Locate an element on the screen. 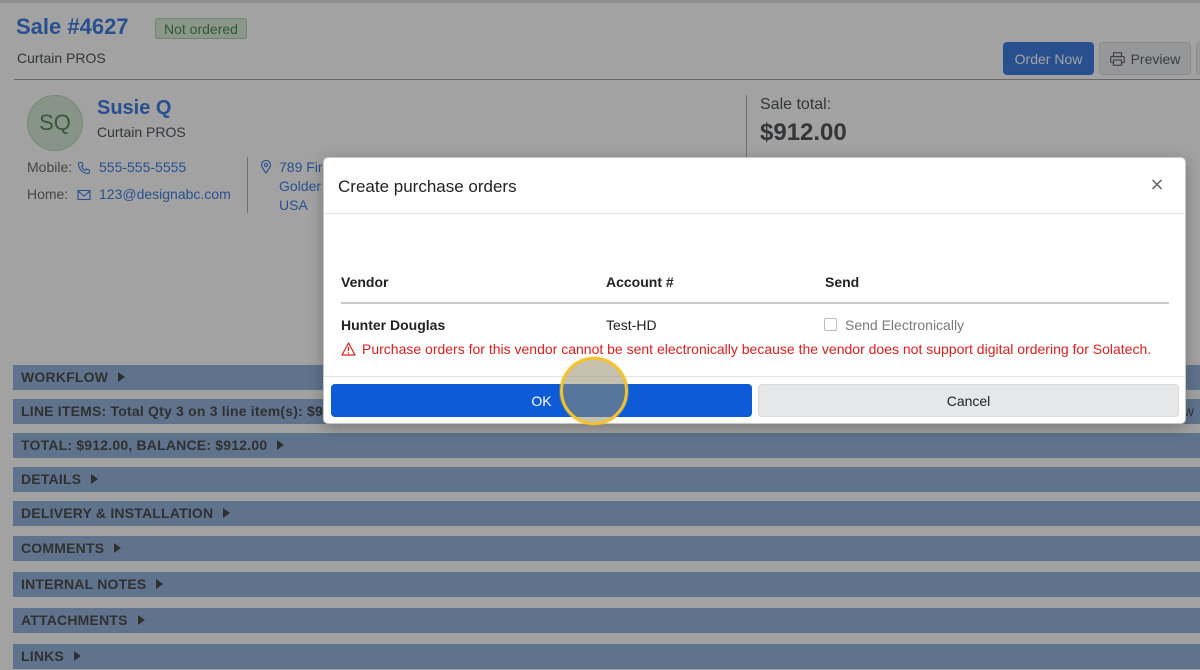 The height and width of the screenshot is (670, 1200). column-header-account: Account # is located at coordinates (640, 282).